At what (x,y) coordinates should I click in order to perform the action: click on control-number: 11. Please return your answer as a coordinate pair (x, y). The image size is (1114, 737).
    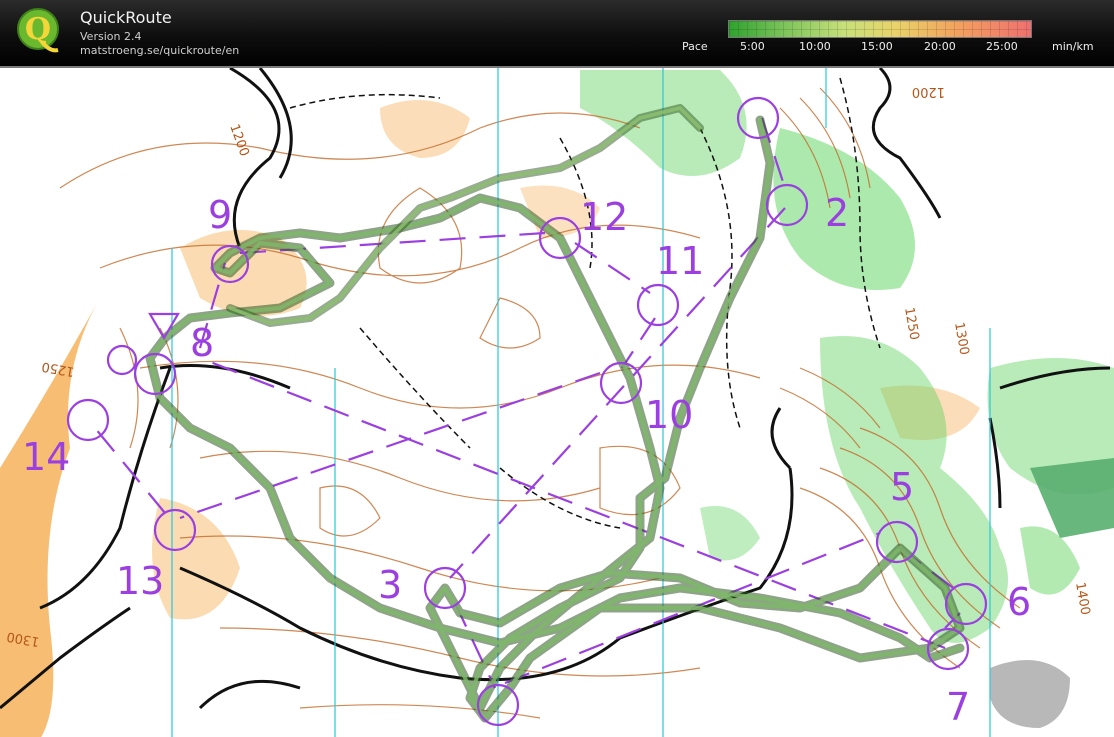
    Looking at the image, I should click on (680, 261).